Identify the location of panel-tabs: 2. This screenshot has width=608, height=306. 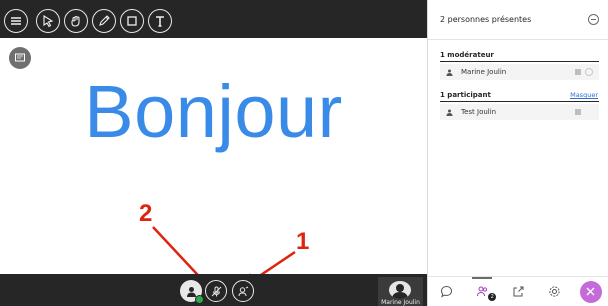
(518, 291).